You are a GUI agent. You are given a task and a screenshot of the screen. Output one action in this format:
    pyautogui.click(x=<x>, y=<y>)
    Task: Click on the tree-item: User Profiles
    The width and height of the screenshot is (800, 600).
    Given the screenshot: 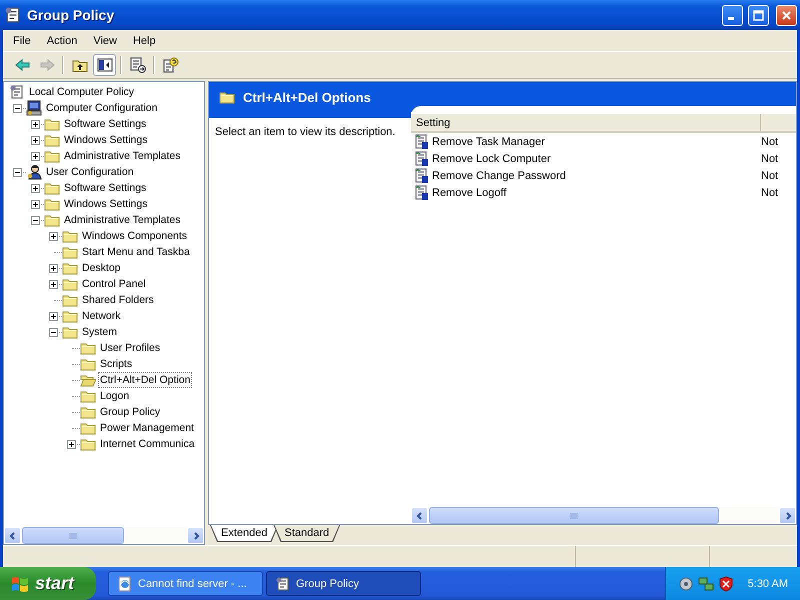 What is the action you would take?
    pyautogui.click(x=130, y=348)
    